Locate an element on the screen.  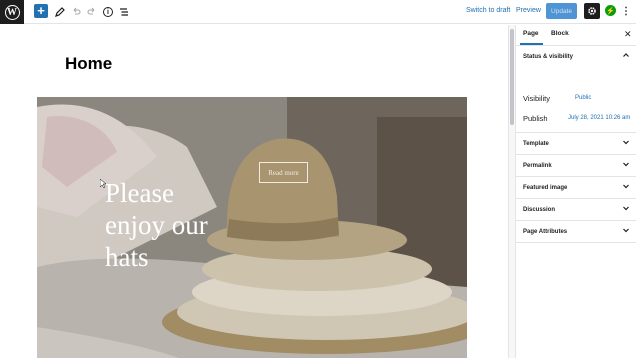
publish-date-value: July 28, 2021 10:26 am is located at coordinates (599, 118).